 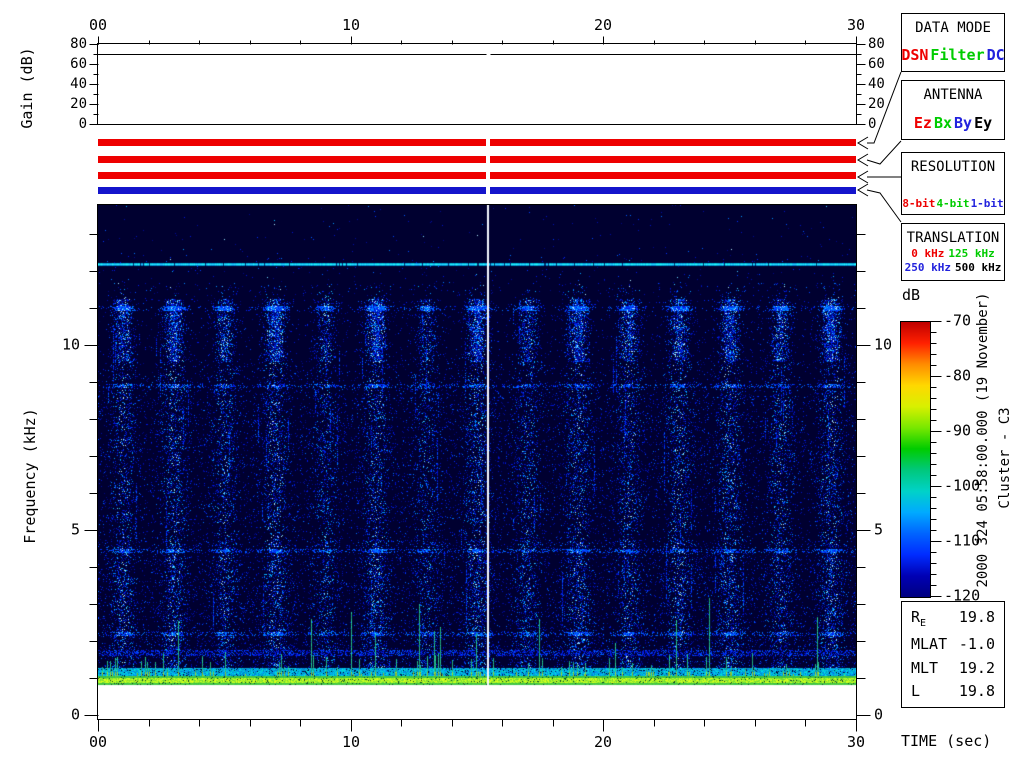 I want to click on freq-tick-label-left: 5, so click(x=75, y=529).